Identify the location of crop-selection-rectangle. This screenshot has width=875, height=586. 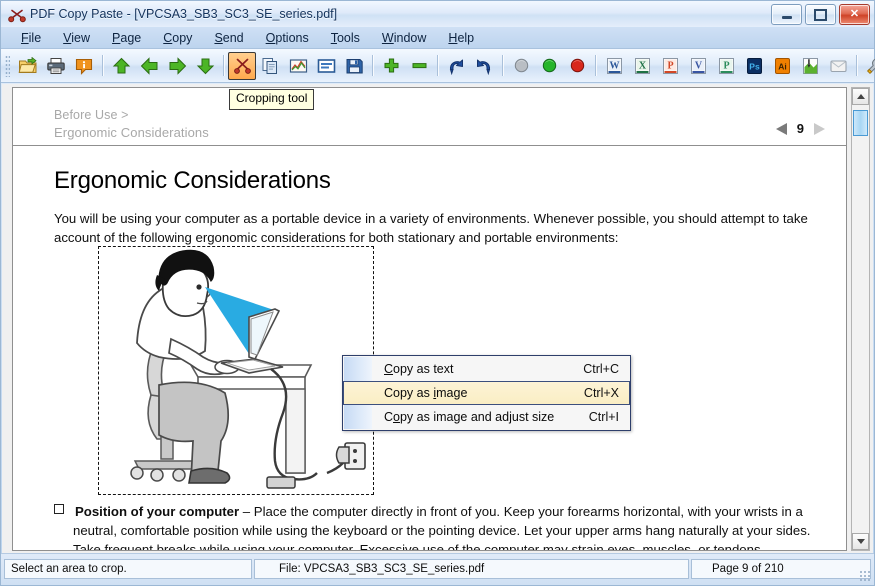
(236, 370).